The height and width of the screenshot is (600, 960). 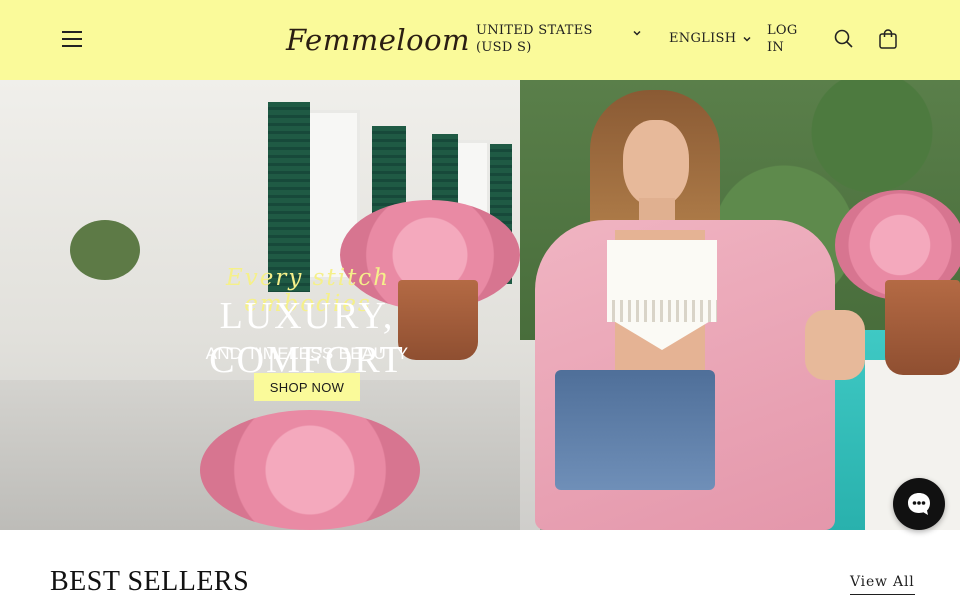 I want to click on hero-subtitle: AND TIMELESS BEAUTY, so click(x=307, y=353).